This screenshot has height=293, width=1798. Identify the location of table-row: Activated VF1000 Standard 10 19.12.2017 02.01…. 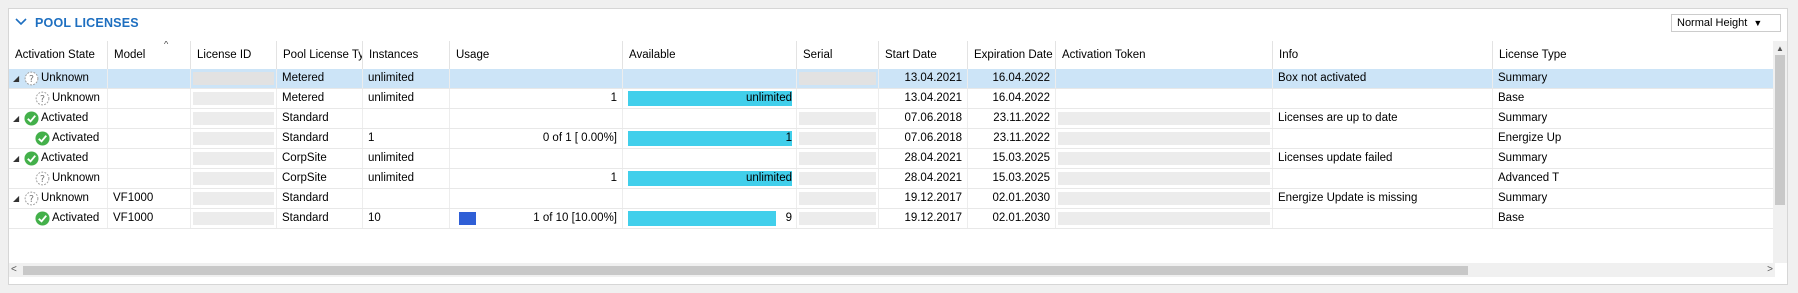
(894, 219).